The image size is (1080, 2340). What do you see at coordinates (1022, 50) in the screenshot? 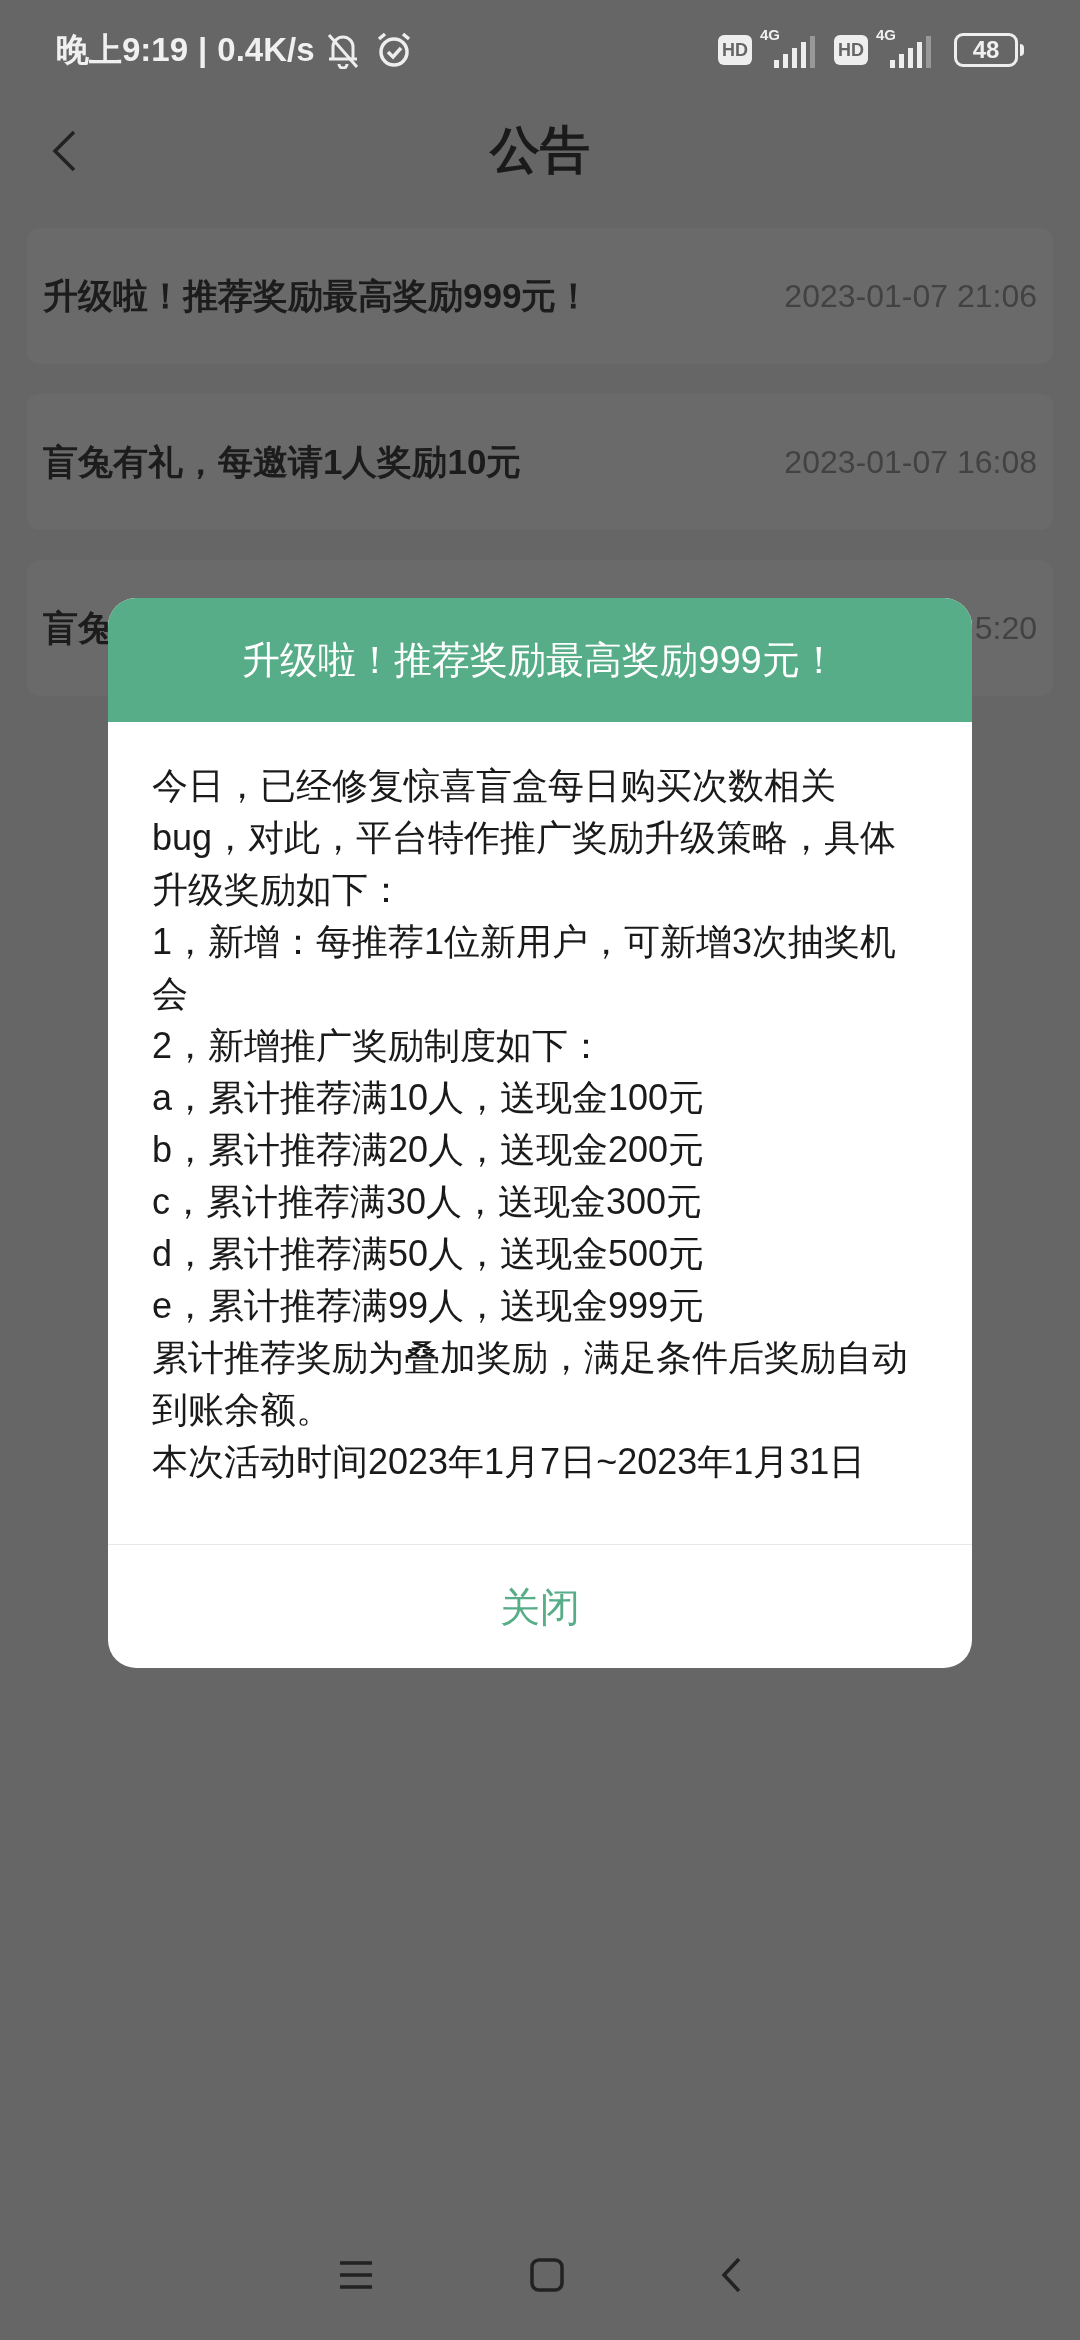
I see `battery-tip-icon` at bounding box center [1022, 50].